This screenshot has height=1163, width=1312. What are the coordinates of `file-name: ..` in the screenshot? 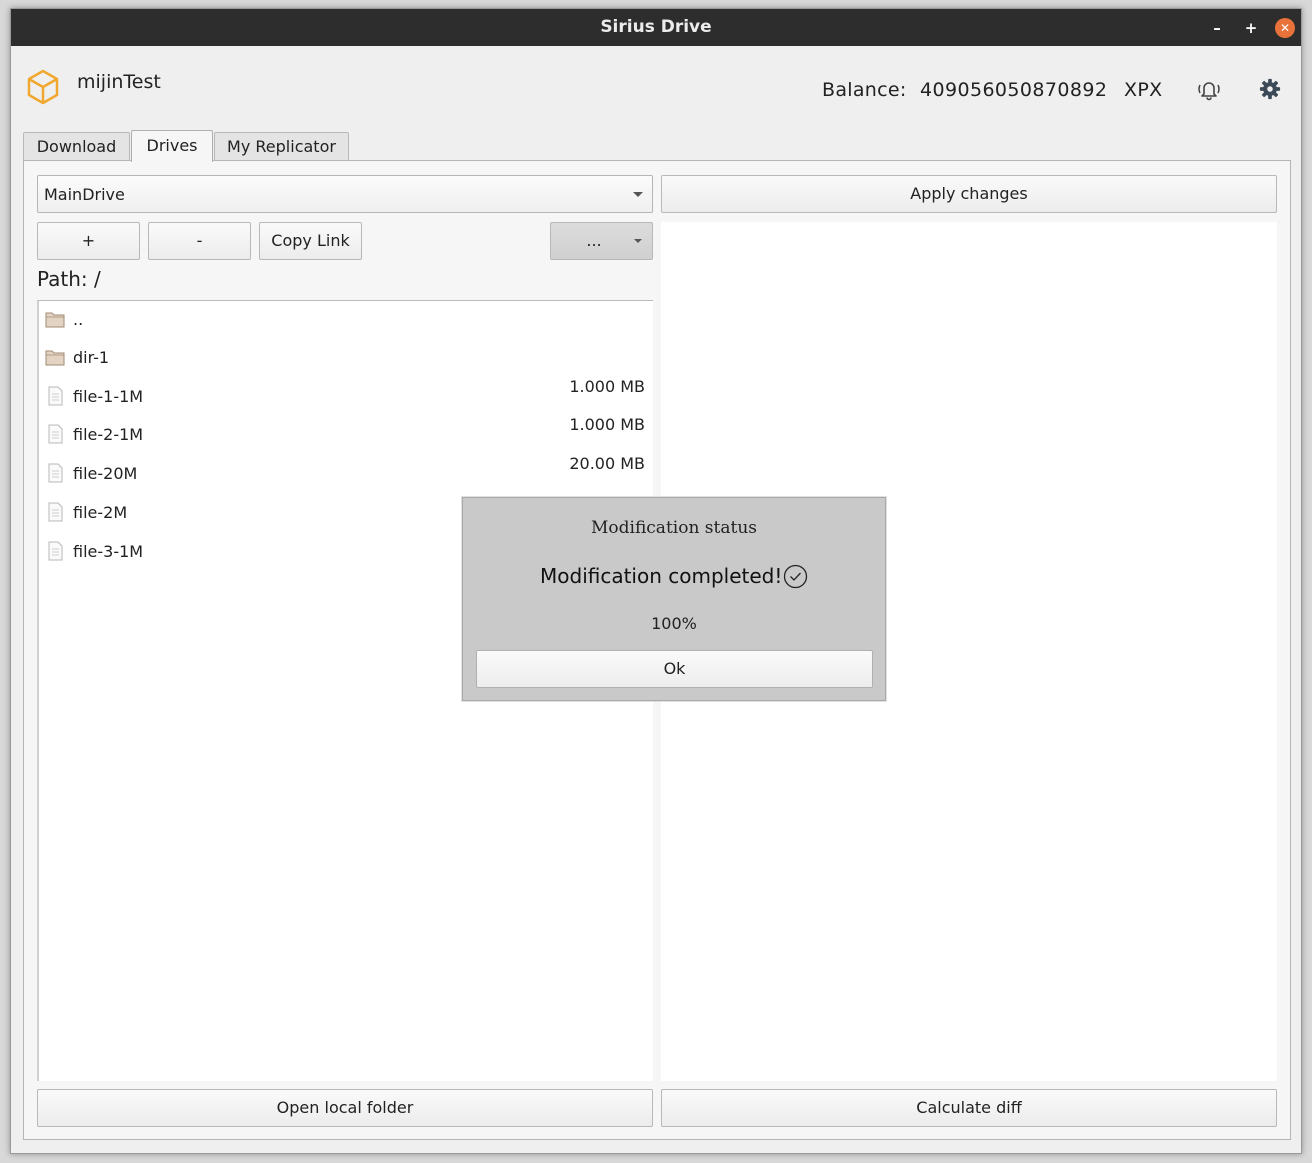 It's located at (78, 319).